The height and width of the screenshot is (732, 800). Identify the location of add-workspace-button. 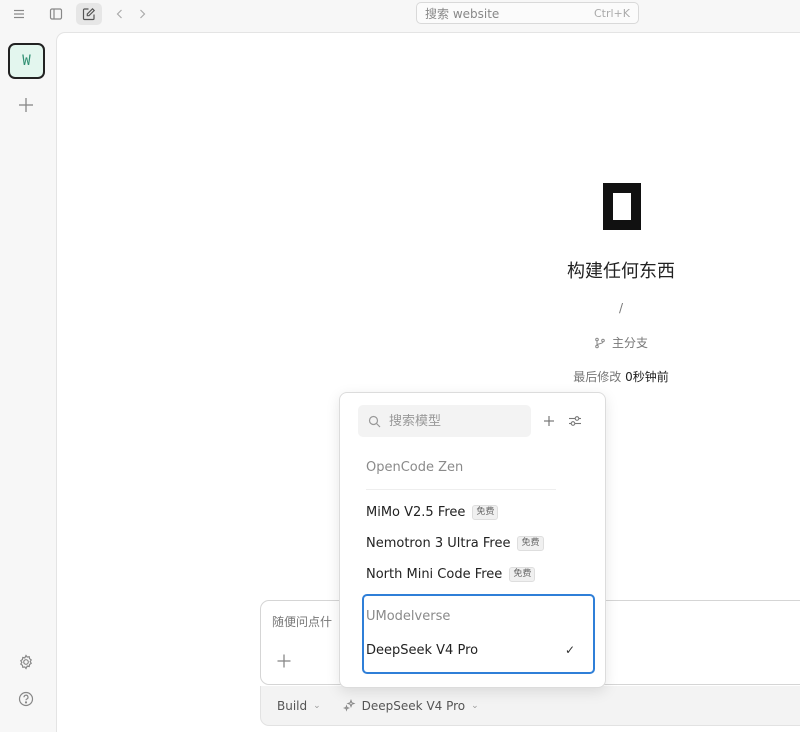
(26, 105).